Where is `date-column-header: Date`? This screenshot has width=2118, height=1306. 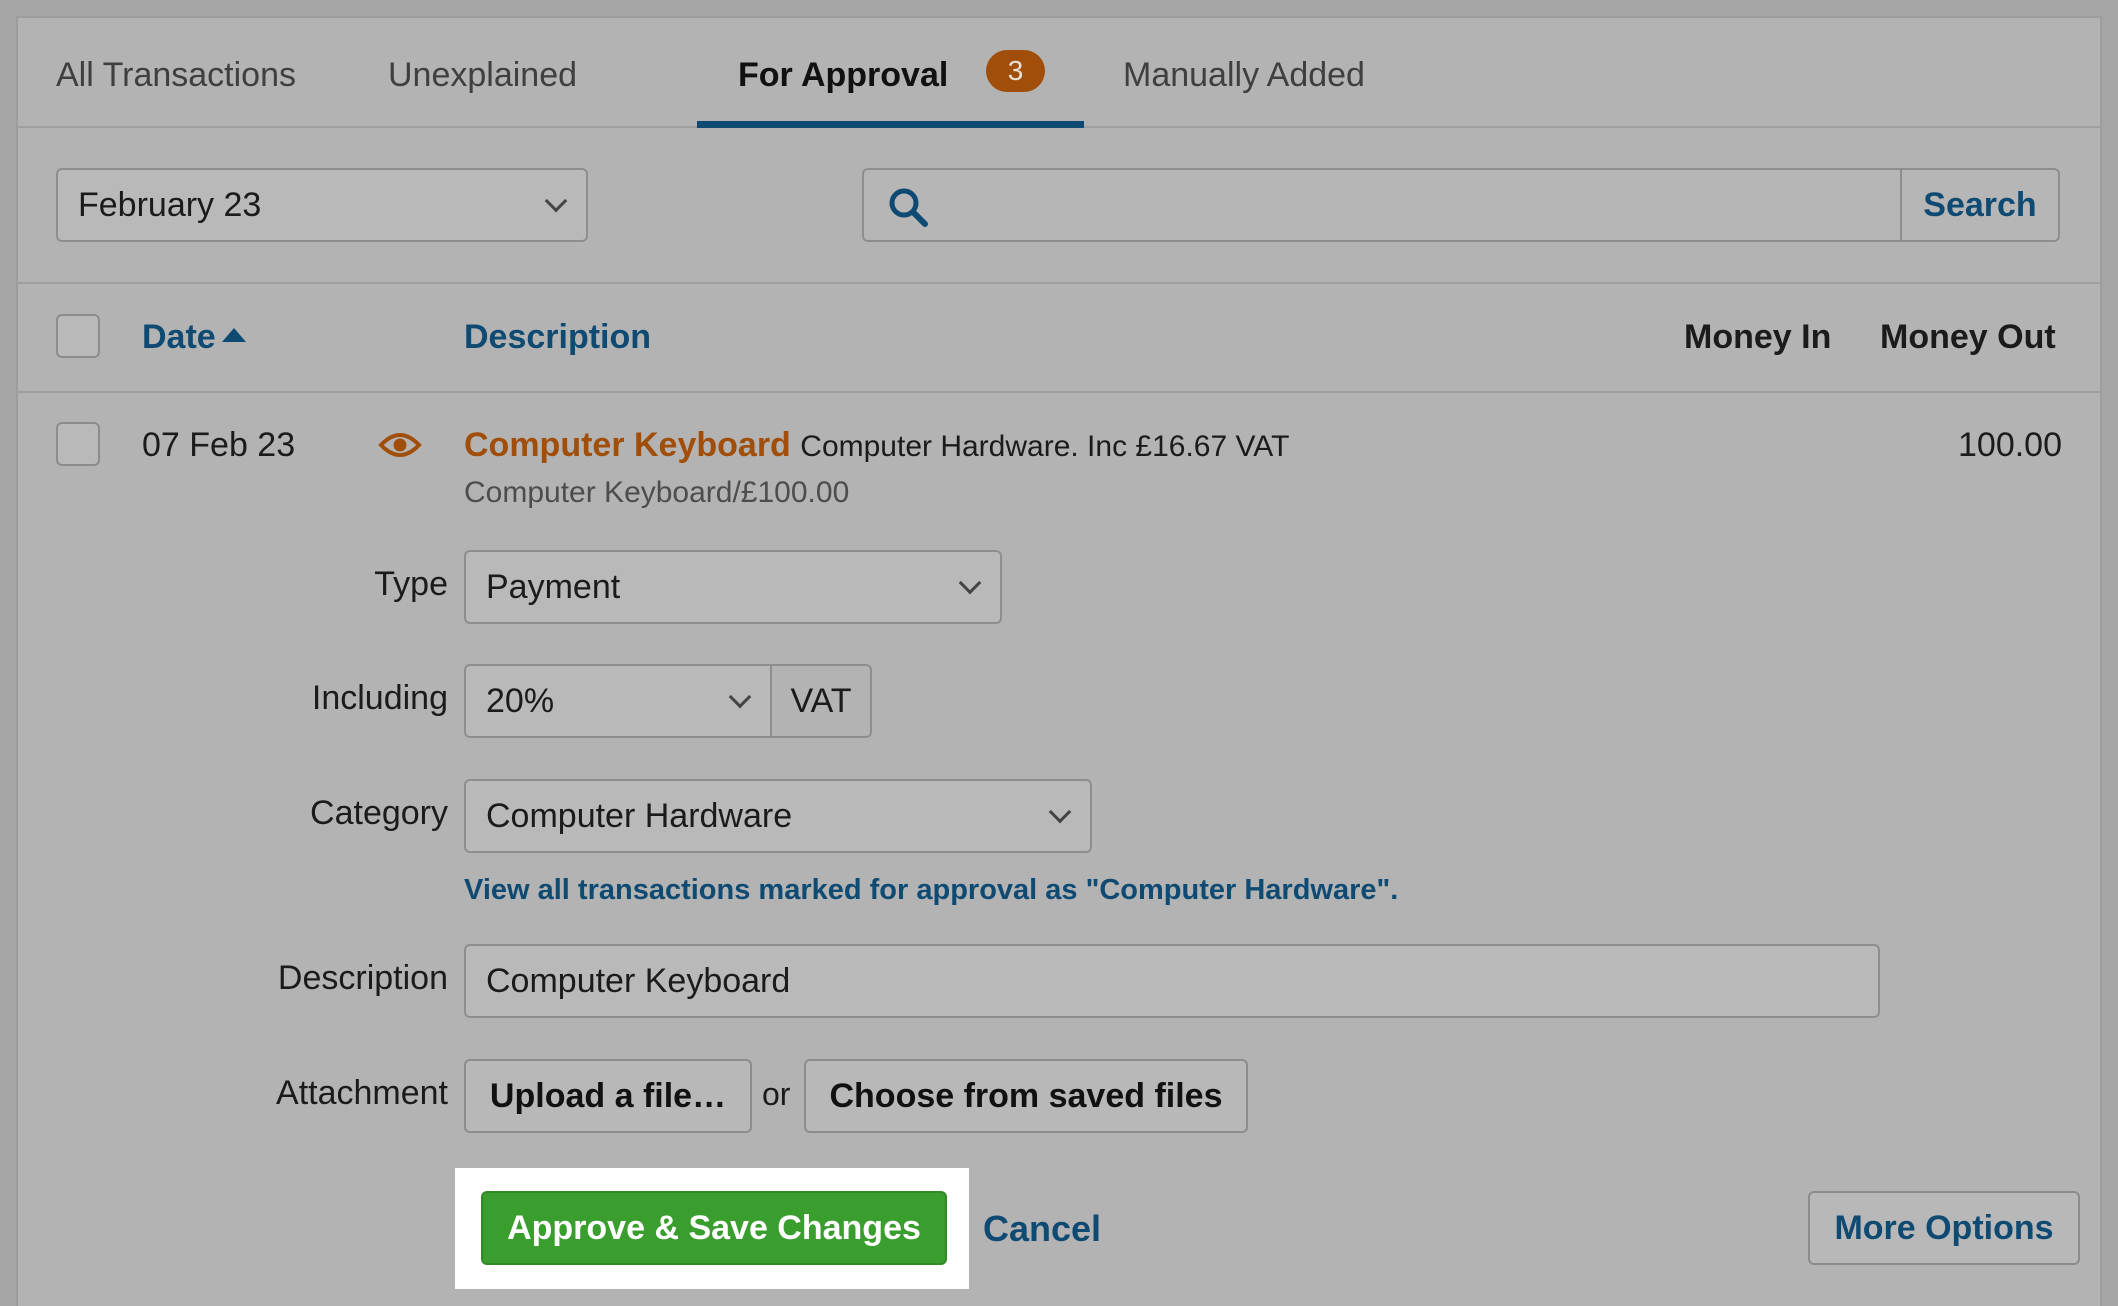 date-column-header: Date is located at coordinates (194, 337).